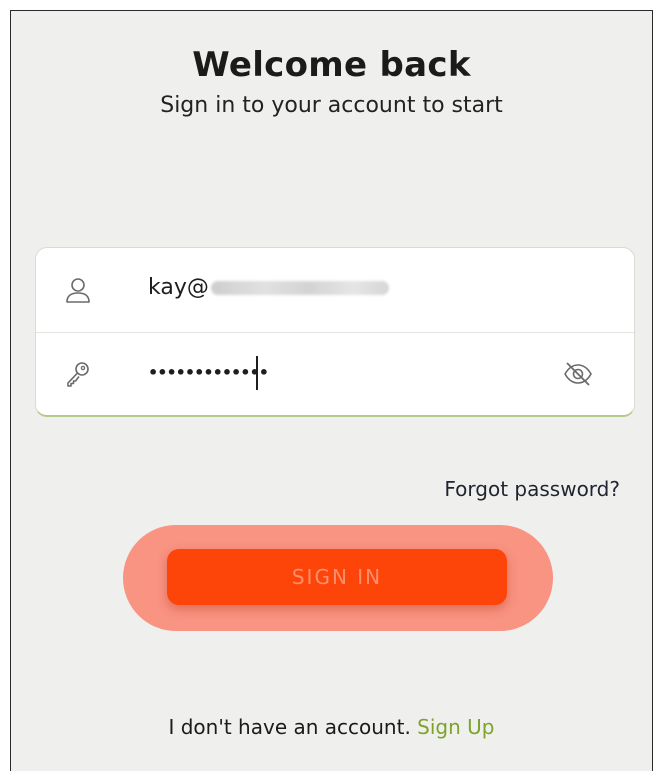 This screenshot has height=771, width=659. Describe the element at coordinates (335, 373) in the screenshot. I see `password-field: •••••••••••••` at that location.